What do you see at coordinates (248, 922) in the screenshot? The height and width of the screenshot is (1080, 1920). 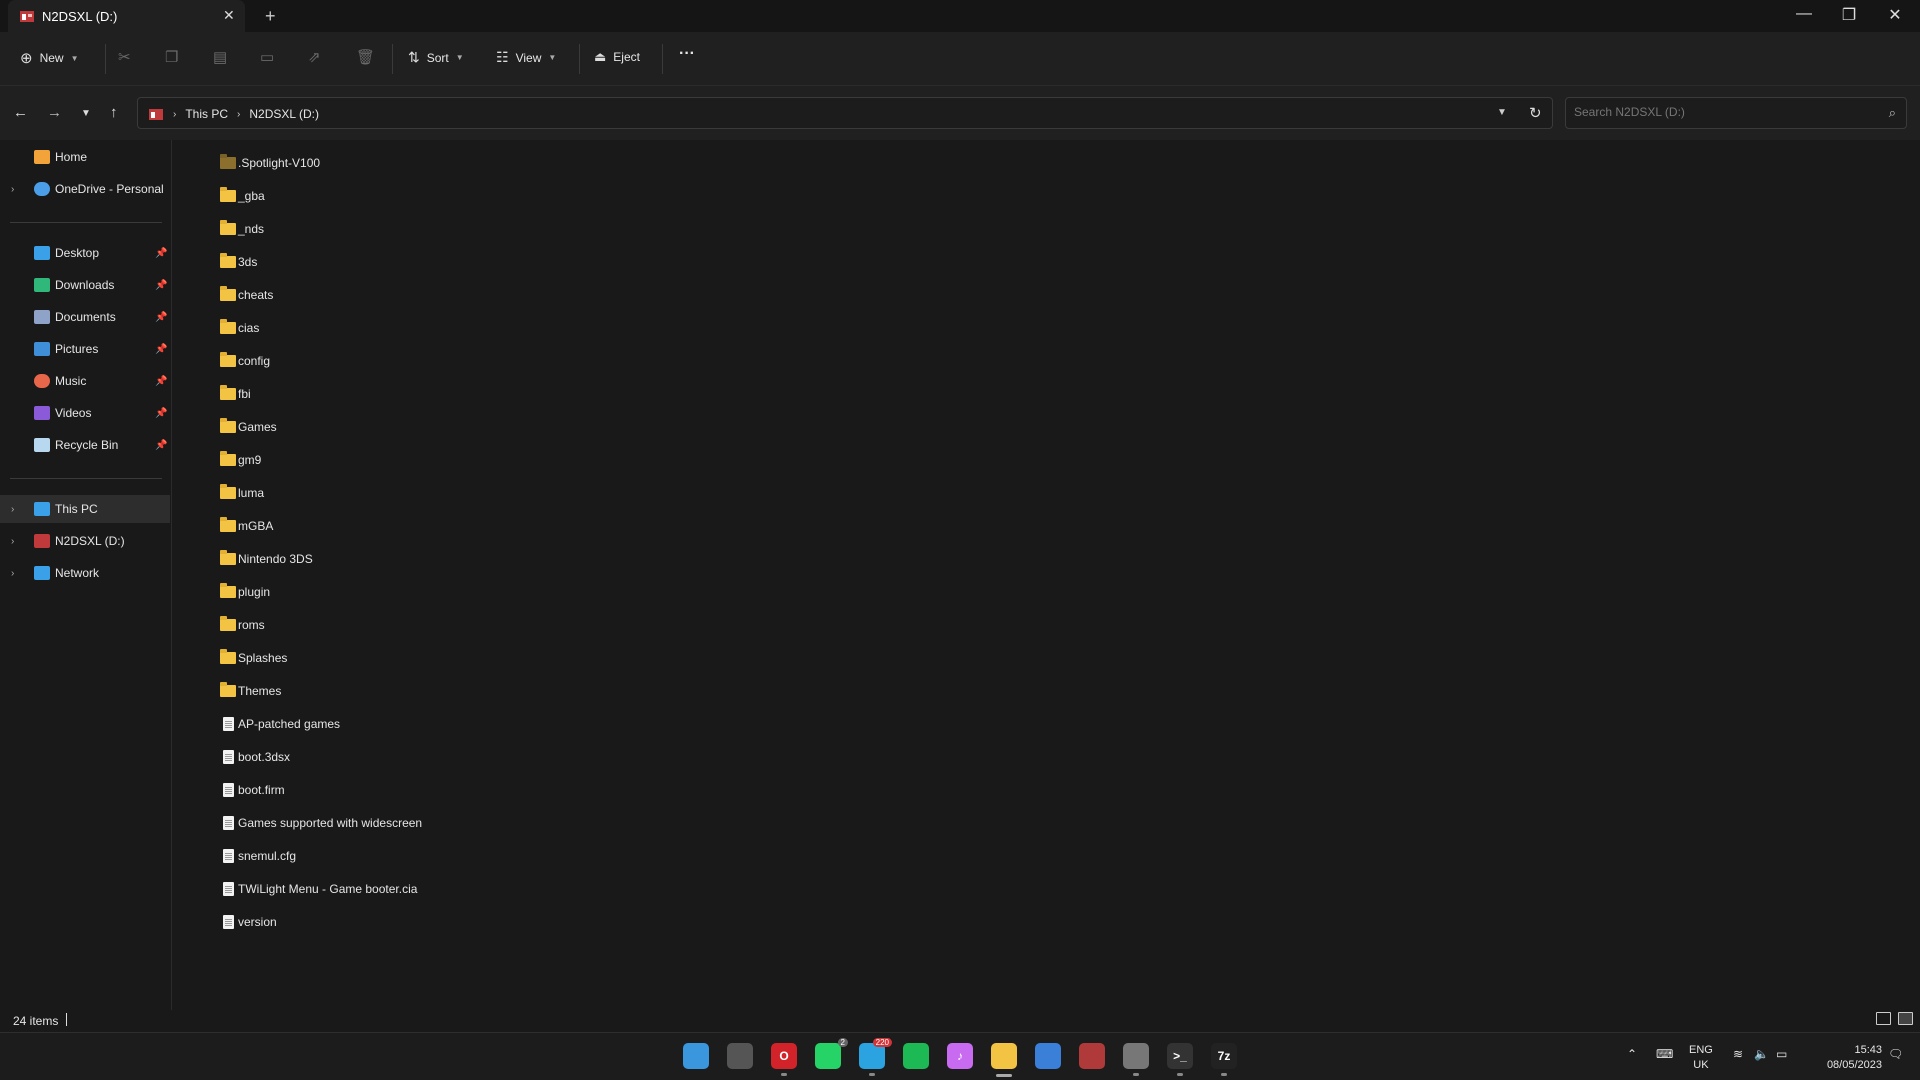 I see `file-row: version` at bounding box center [248, 922].